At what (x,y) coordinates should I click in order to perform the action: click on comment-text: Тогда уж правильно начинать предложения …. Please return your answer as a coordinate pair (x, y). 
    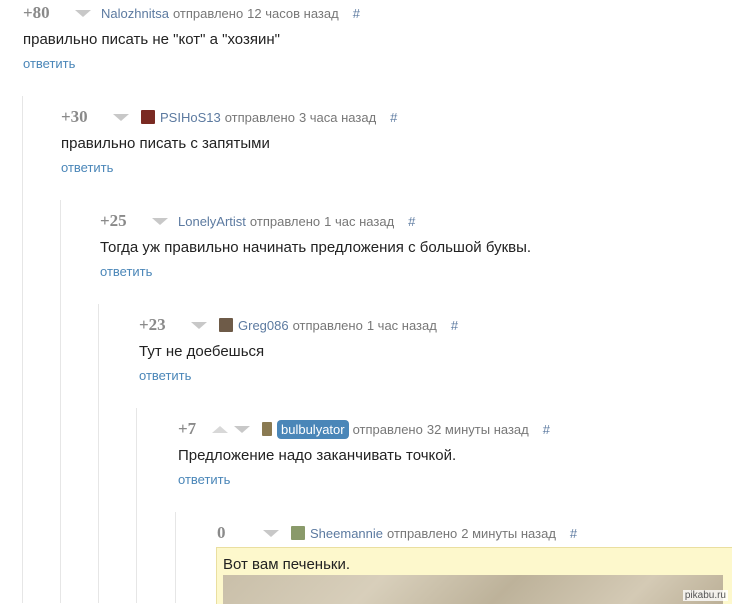
    Looking at the image, I should click on (316, 247).